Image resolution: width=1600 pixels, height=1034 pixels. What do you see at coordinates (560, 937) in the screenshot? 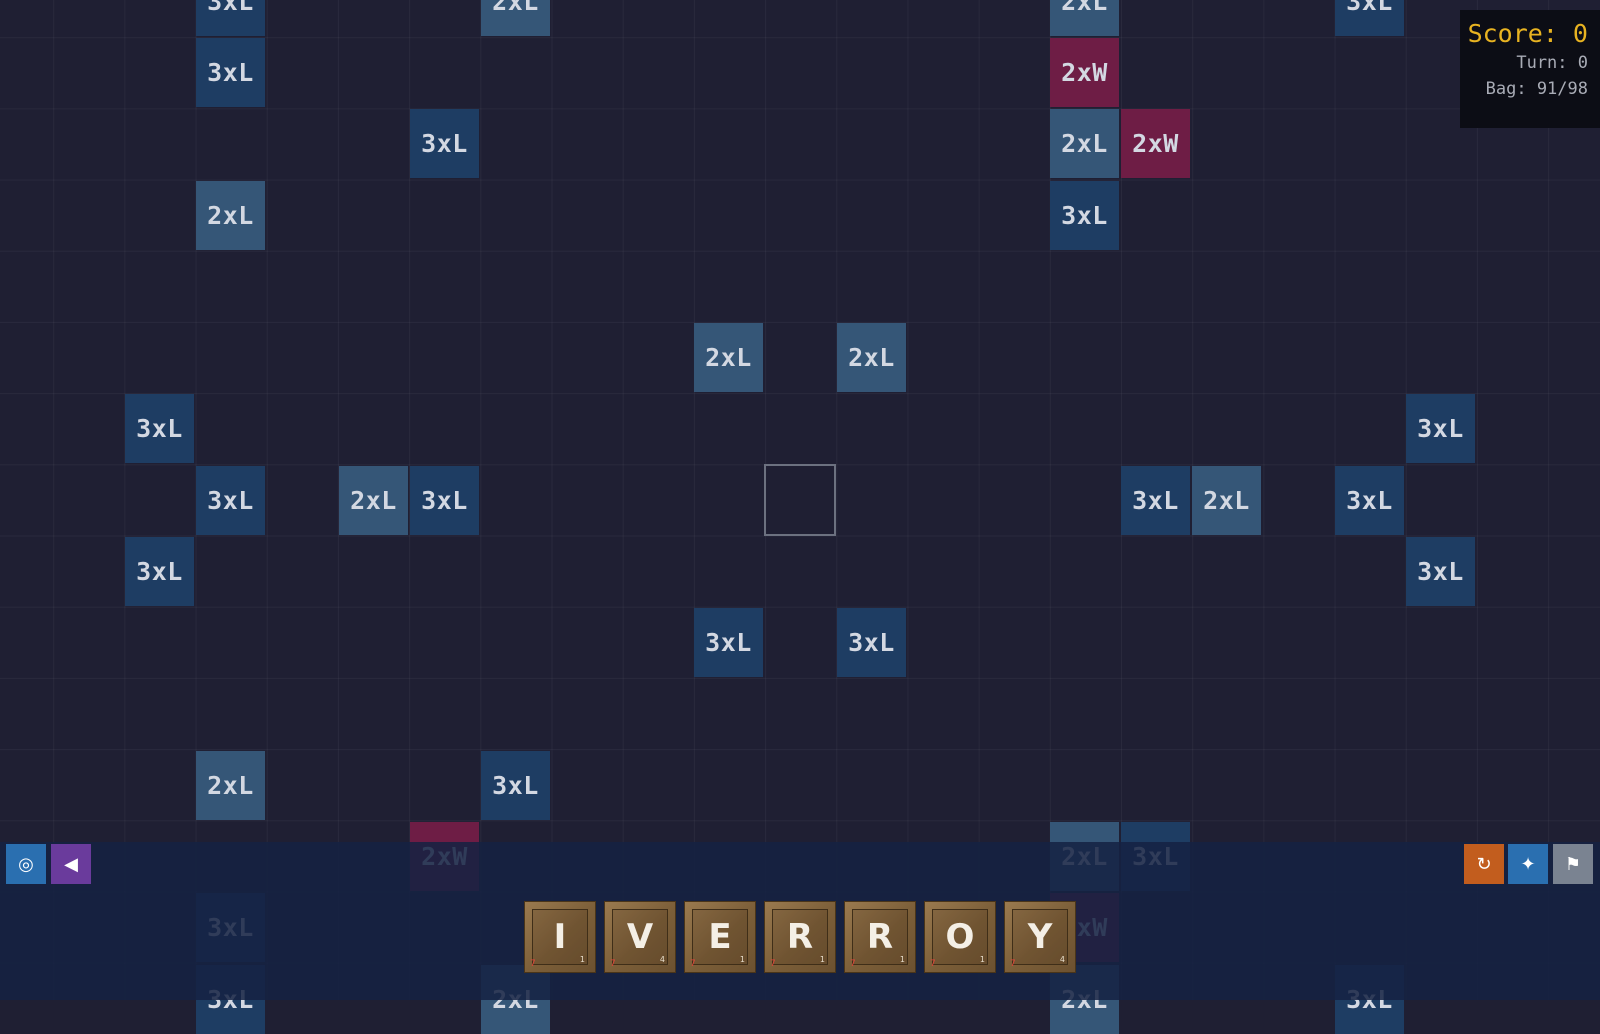
I see `rack-tile: I 7 1` at bounding box center [560, 937].